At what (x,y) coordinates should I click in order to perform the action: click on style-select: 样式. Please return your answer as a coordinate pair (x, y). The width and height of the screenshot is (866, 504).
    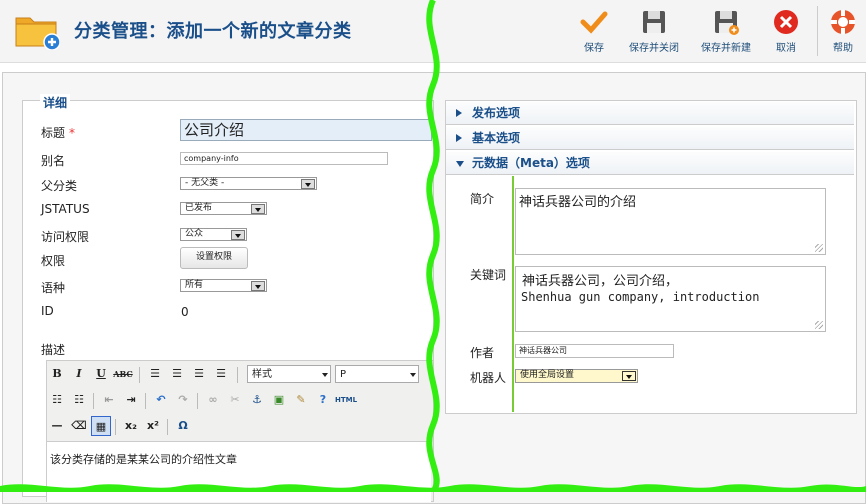
    Looking at the image, I should click on (289, 374).